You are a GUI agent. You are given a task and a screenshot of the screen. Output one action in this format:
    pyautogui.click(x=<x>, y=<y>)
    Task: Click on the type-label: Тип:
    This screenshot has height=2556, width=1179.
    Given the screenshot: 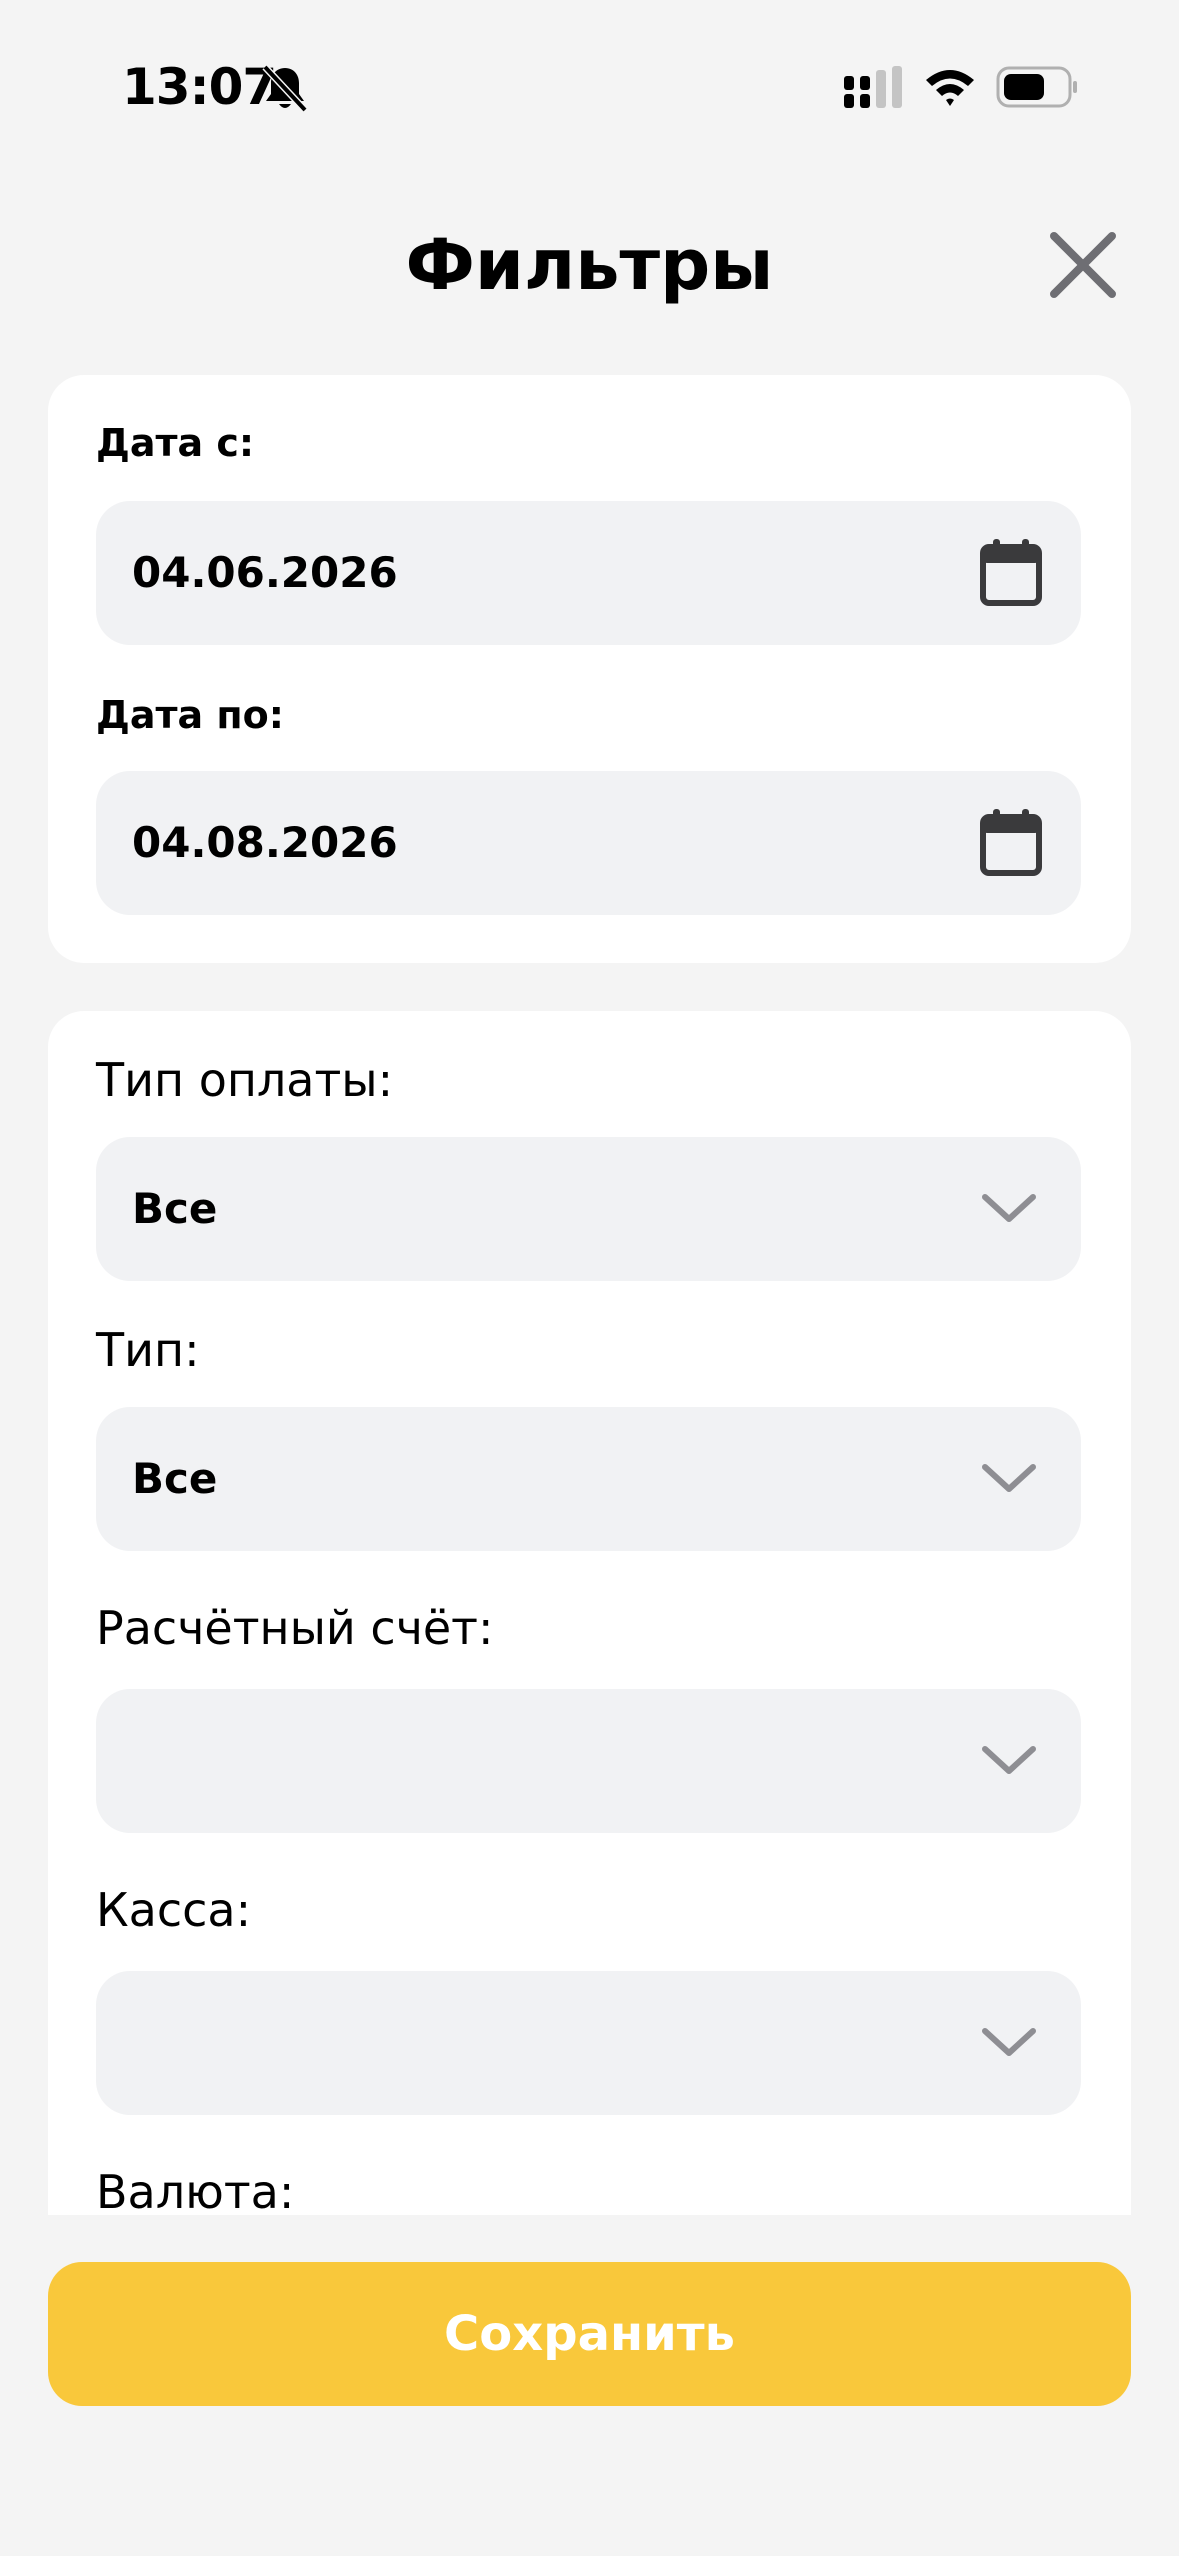 What is the action you would take?
    pyautogui.click(x=148, y=1350)
    